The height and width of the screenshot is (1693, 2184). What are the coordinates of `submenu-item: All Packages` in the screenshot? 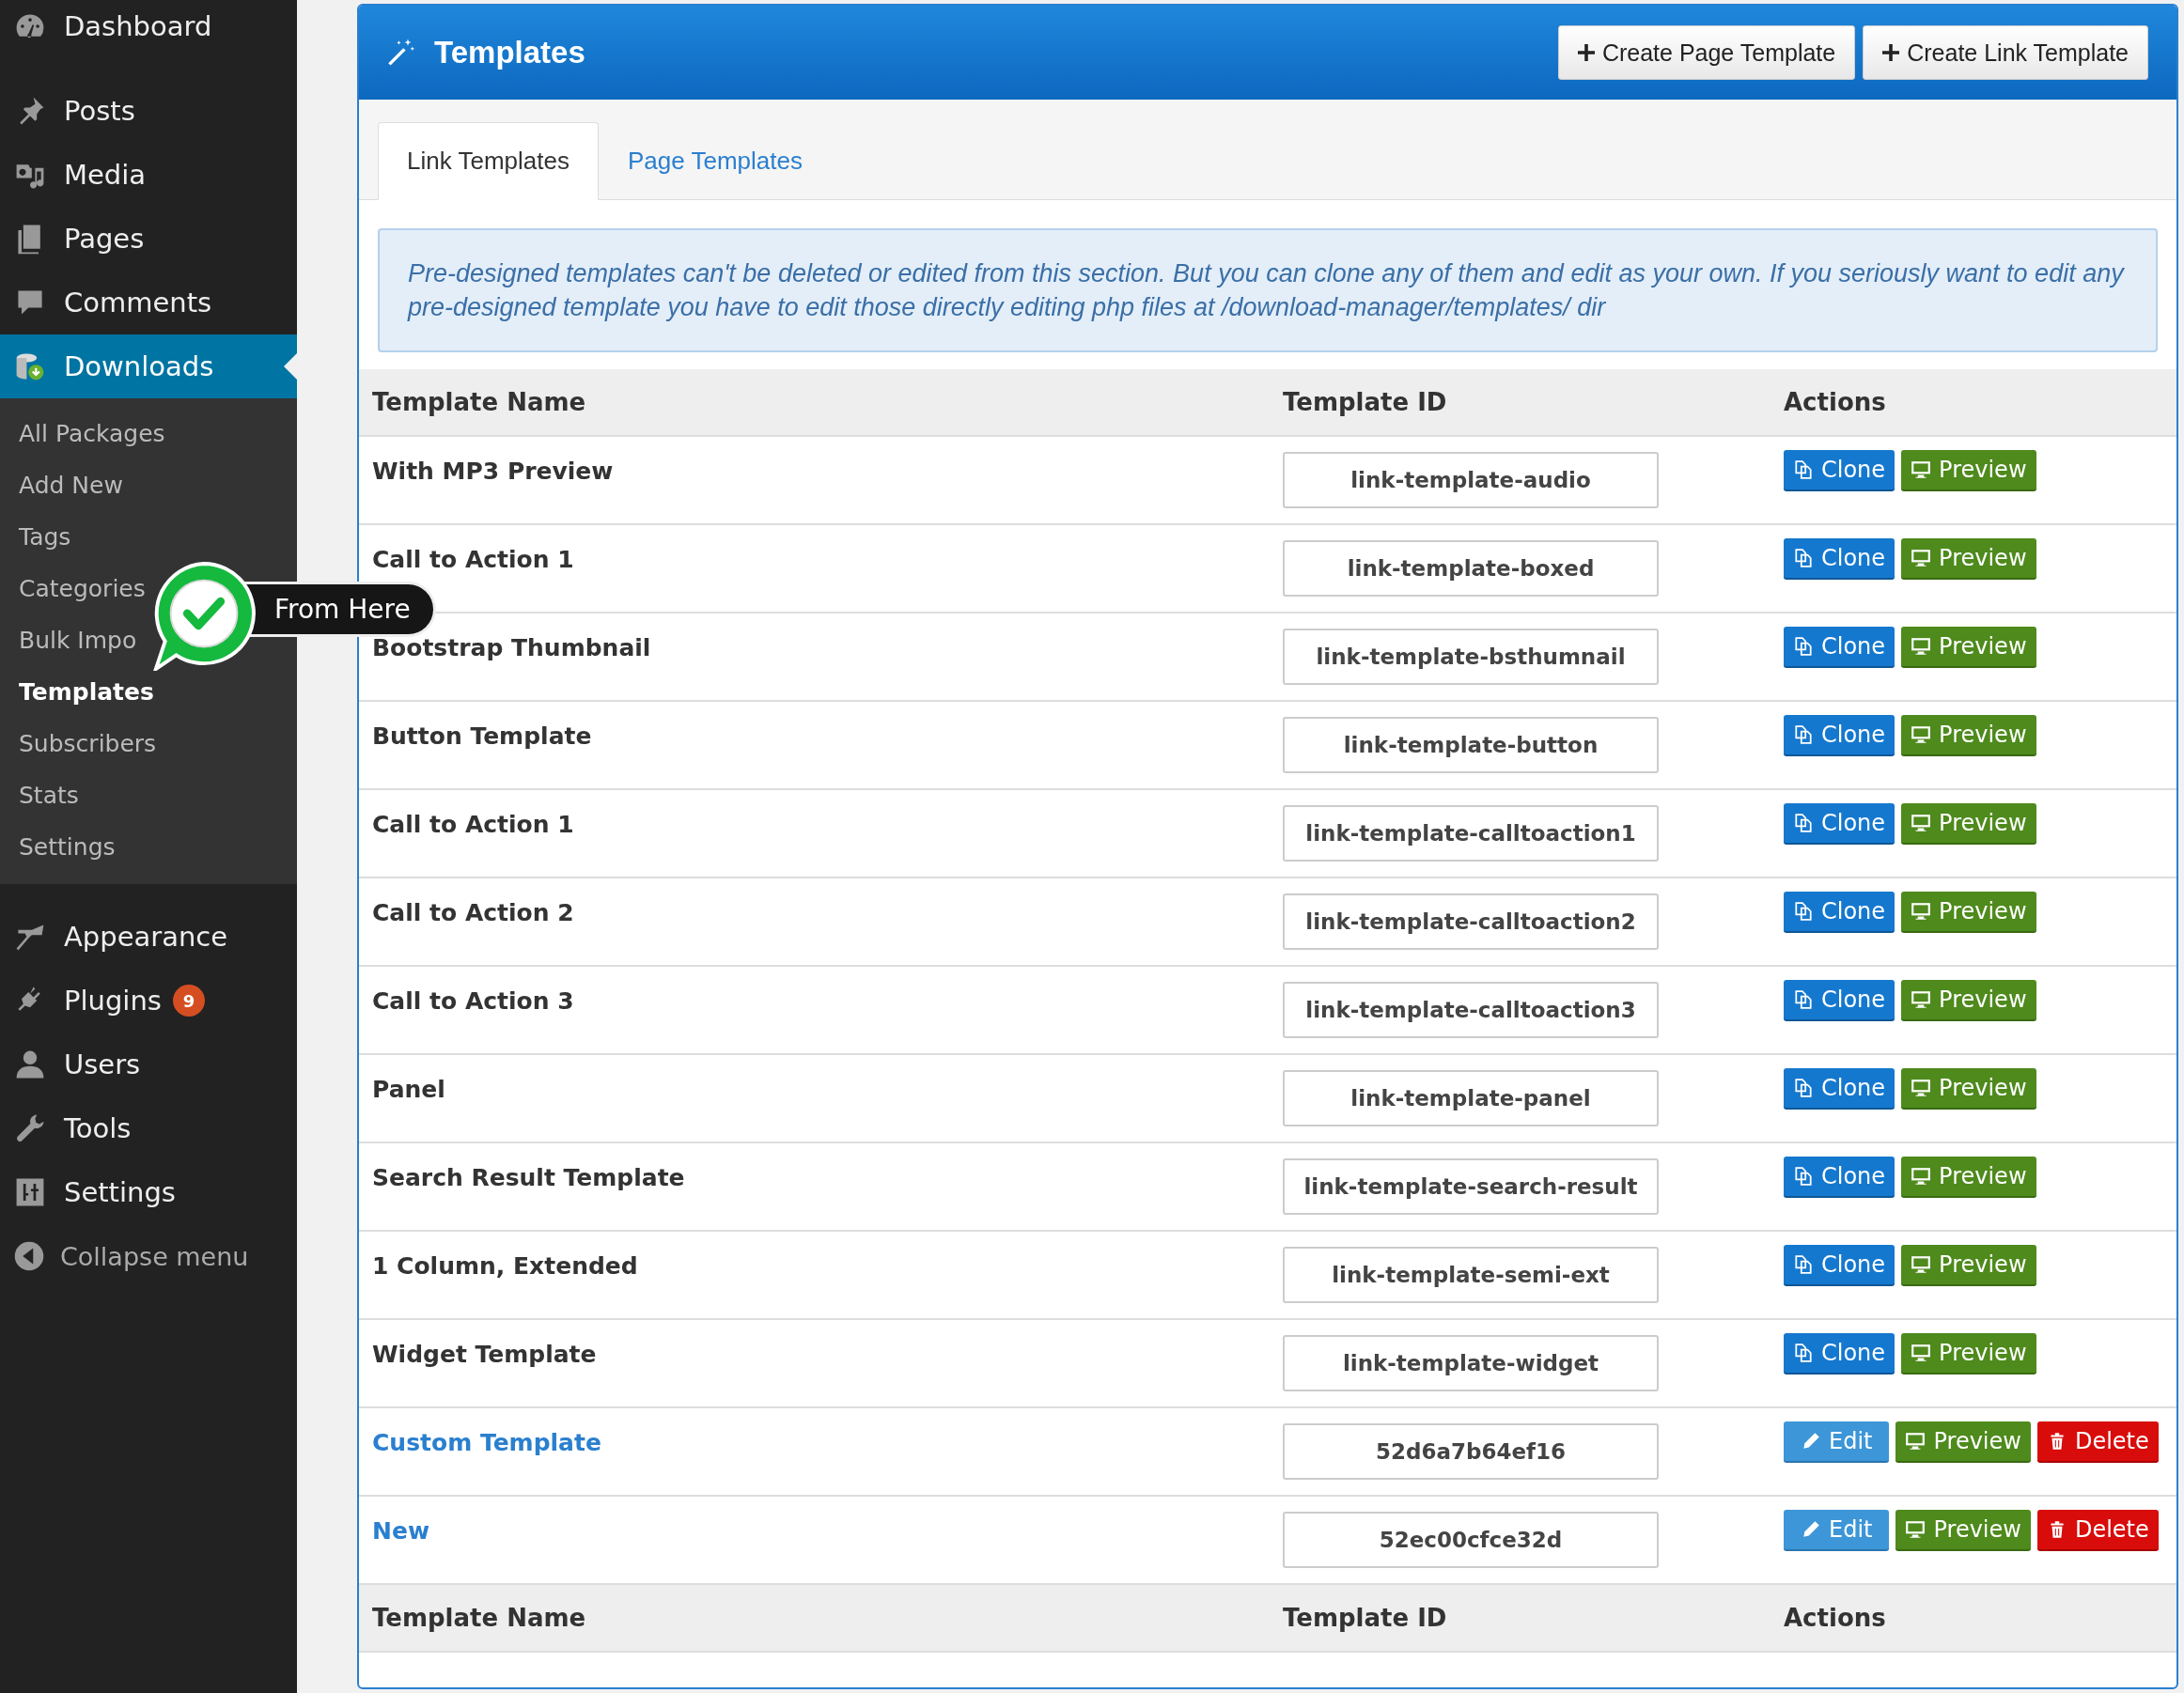 It's located at (92, 433).